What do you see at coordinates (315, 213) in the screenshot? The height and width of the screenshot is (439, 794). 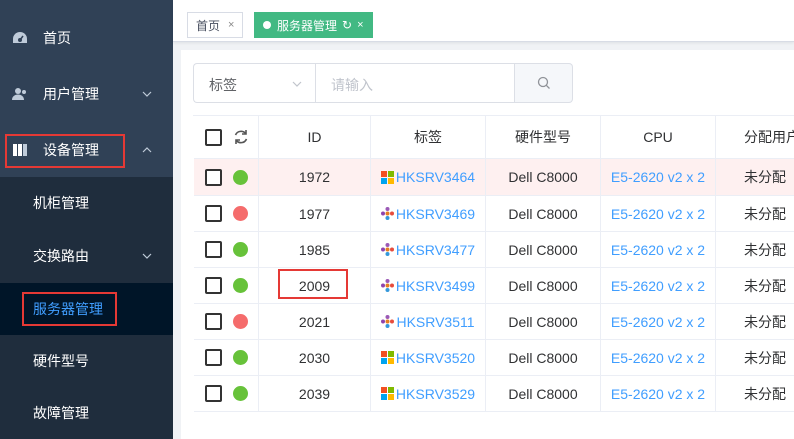 I see `cell-id: 1977` at bounding box center [315, 213].